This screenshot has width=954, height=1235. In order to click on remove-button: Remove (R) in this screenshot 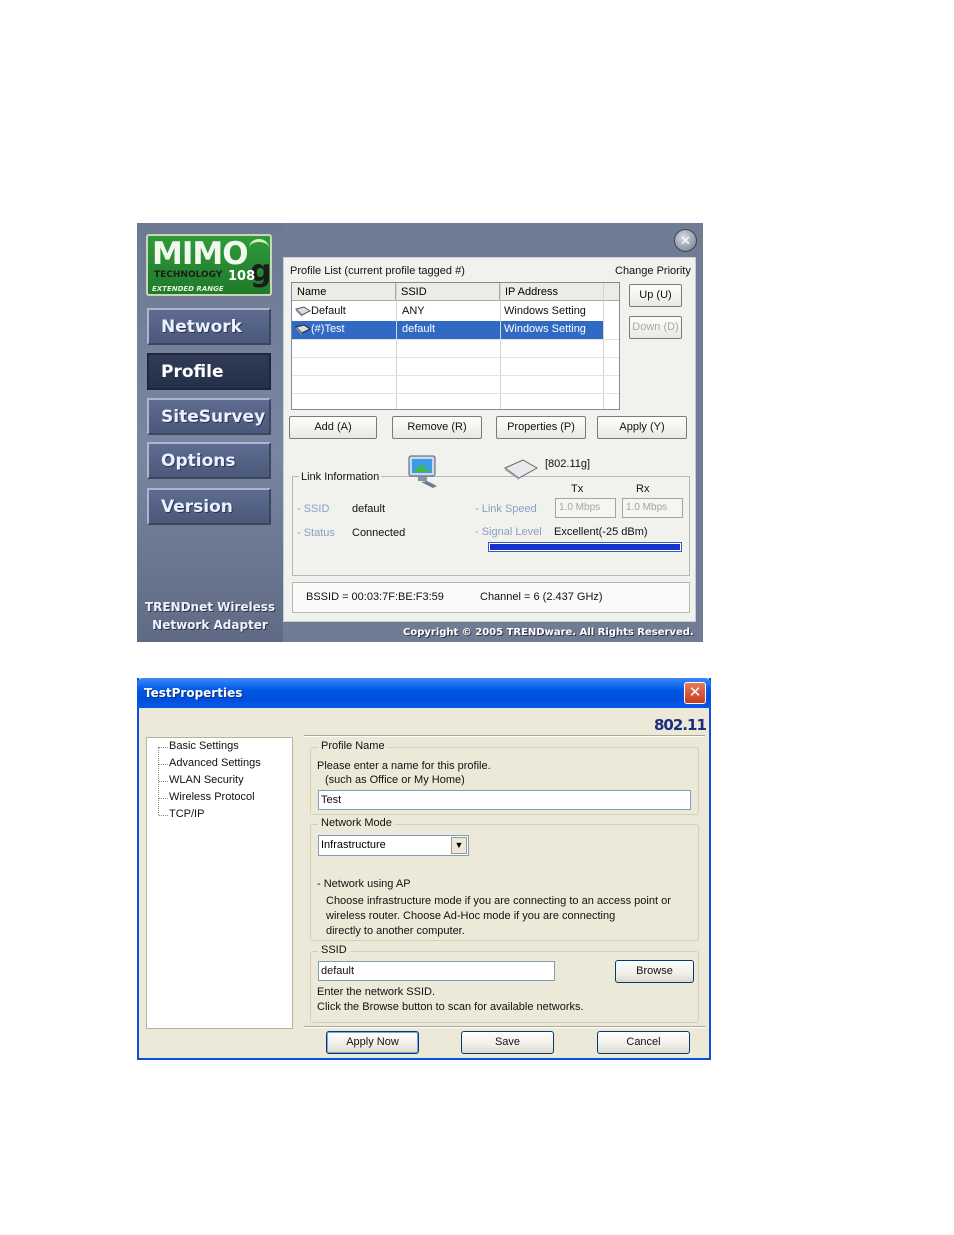, I will do `click(437, 427)`.